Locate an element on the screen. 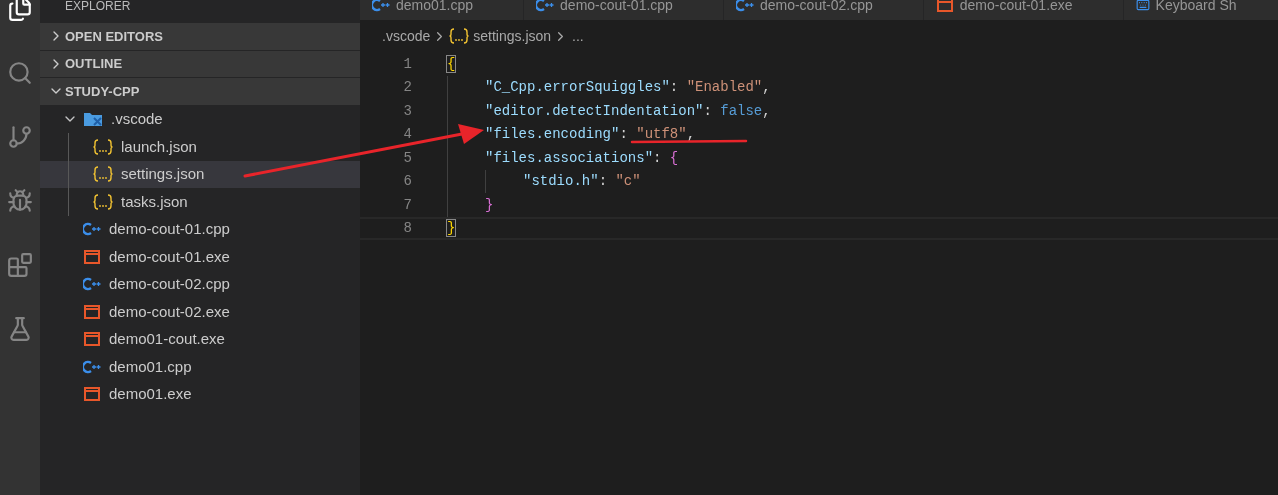  file-name: demo01-cout.exe is located at coordinates (167, 339).